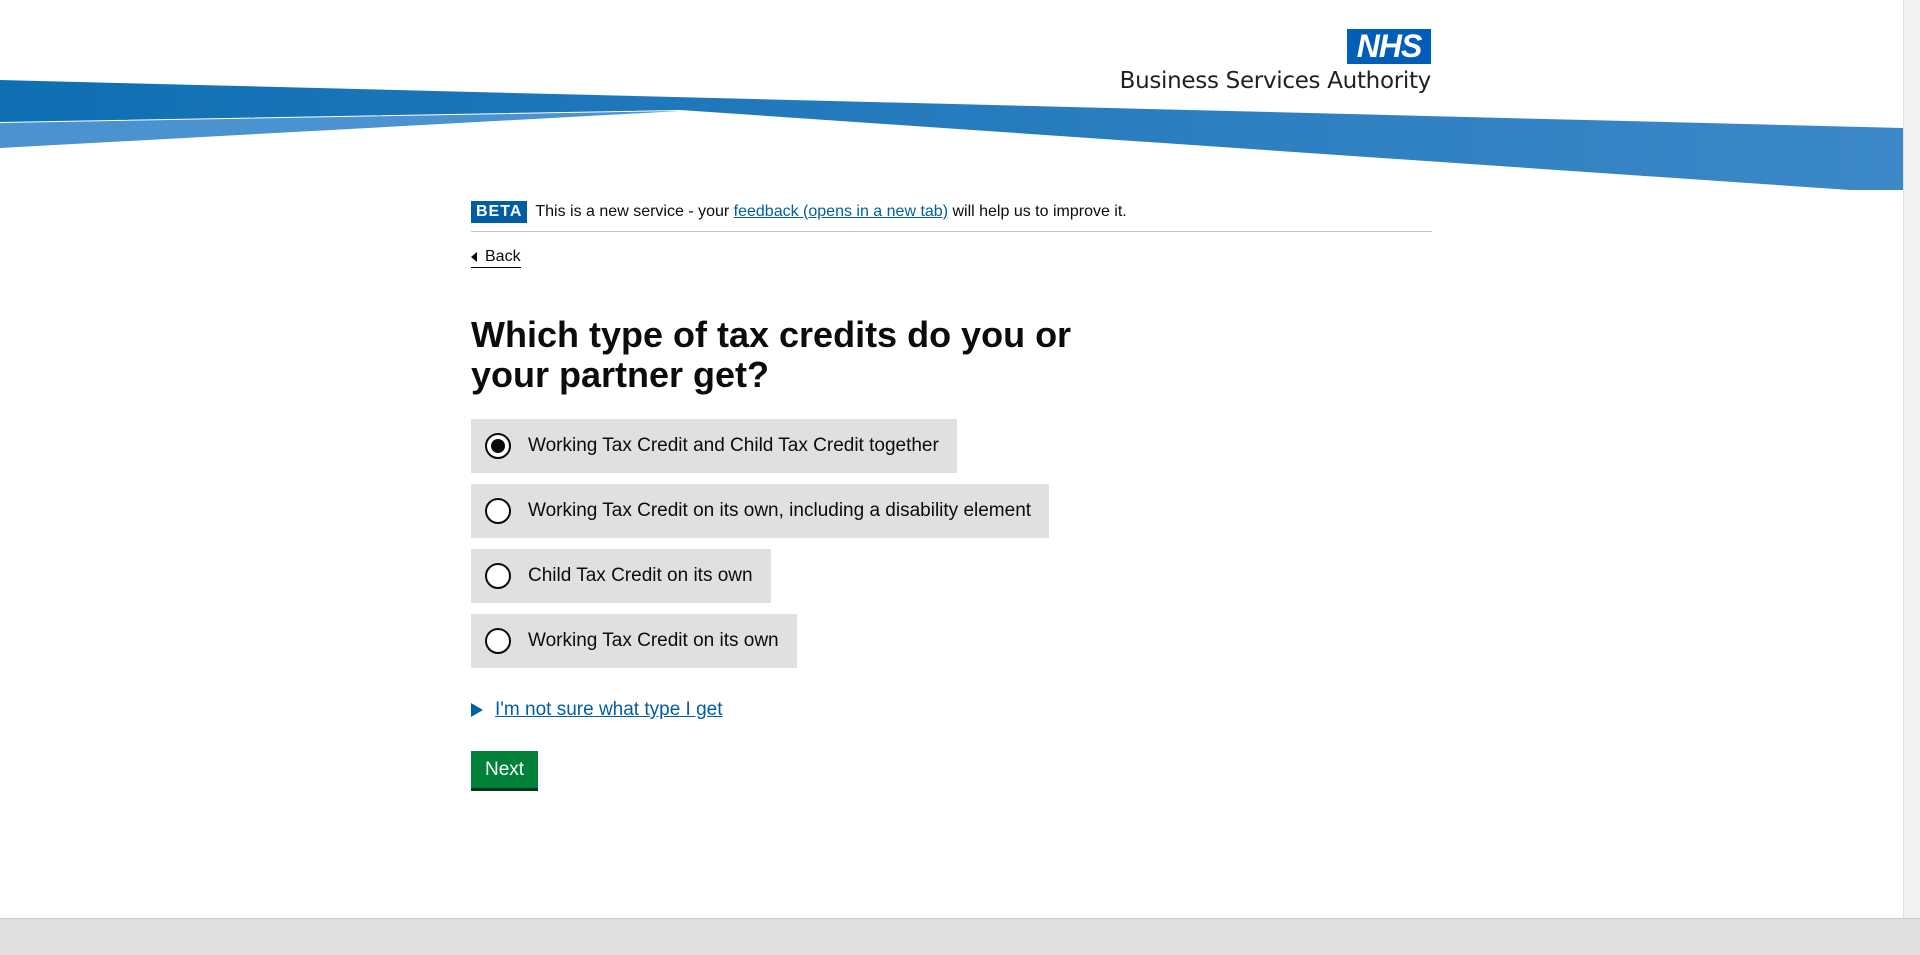 Image resolution: width=1920 pixels, height=955 pixels. I want to click on phase-text-before: This is a new service - your, so click(634, 211).